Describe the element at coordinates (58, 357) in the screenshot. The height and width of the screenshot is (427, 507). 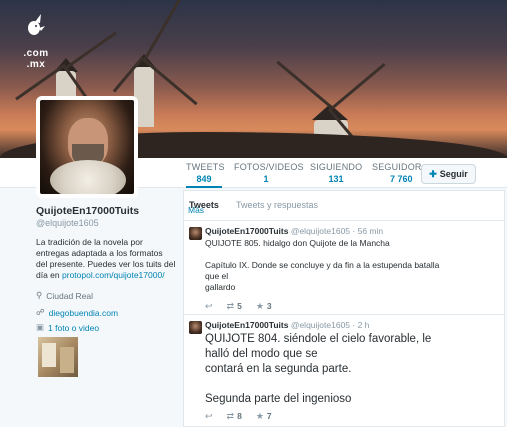
I see `media-thumbnail` at that location.